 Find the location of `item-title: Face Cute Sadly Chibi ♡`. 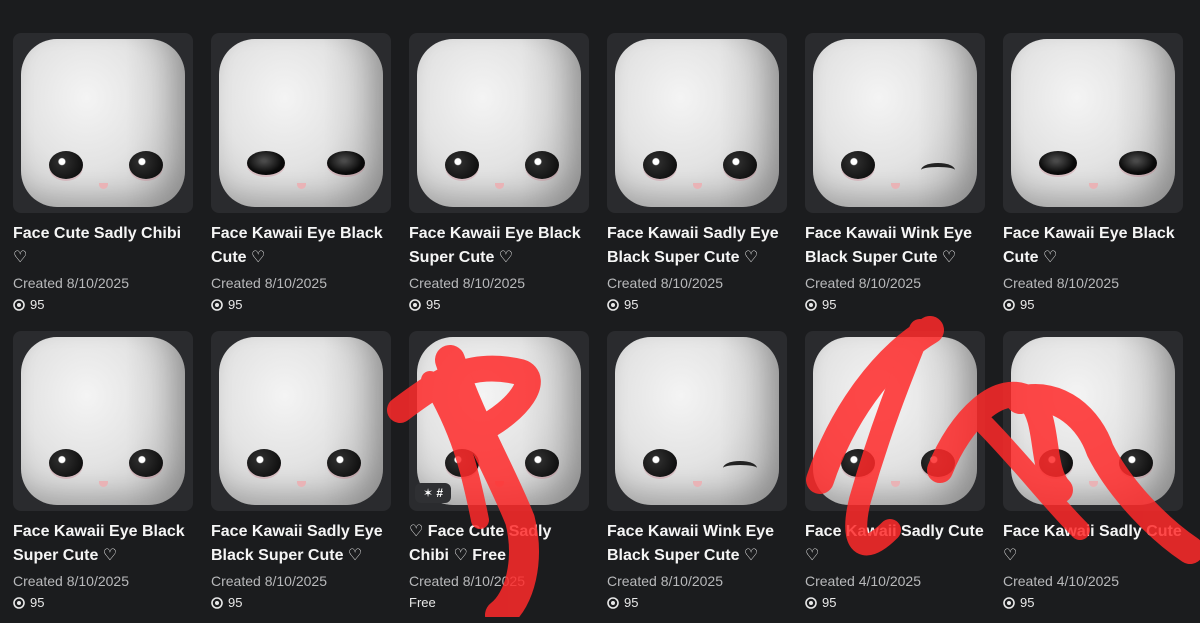

item-title: Face Cute Sadly Chibi ♡ is located at coordinates (103, 246).